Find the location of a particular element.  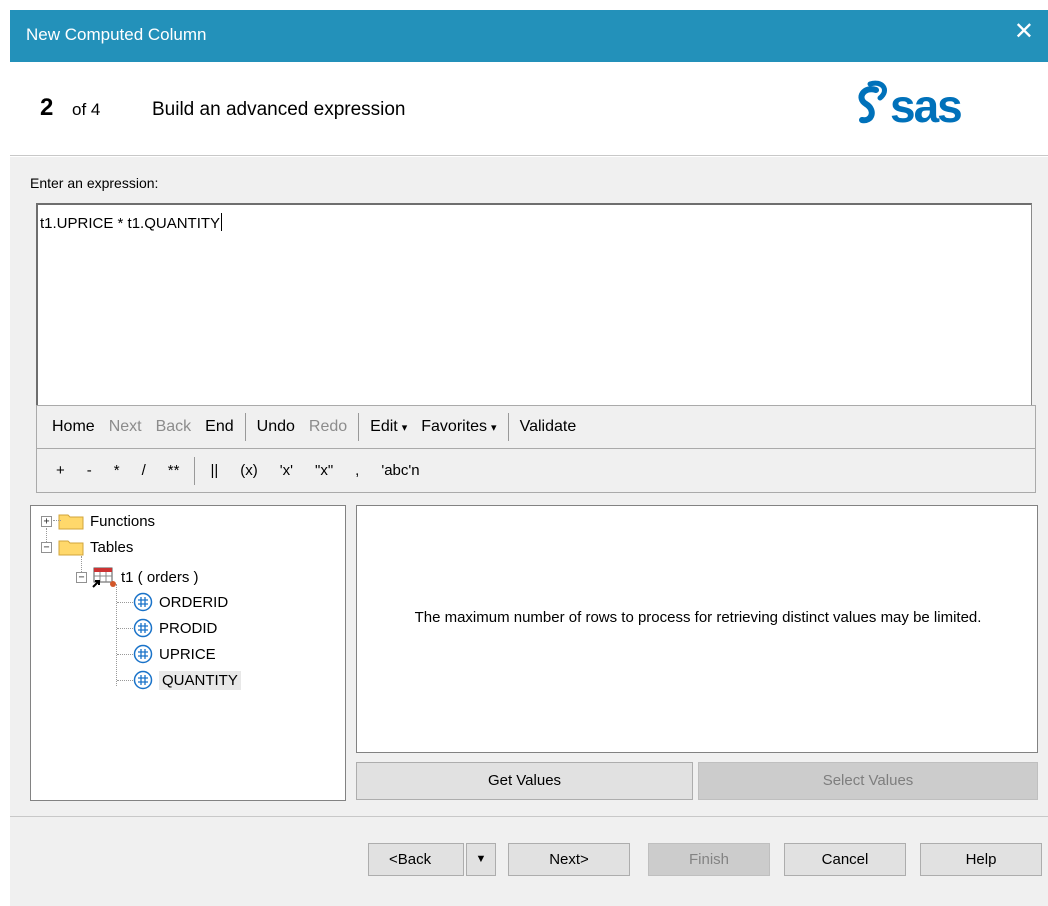

operator-concat: || is located at coordinates (214, 470).